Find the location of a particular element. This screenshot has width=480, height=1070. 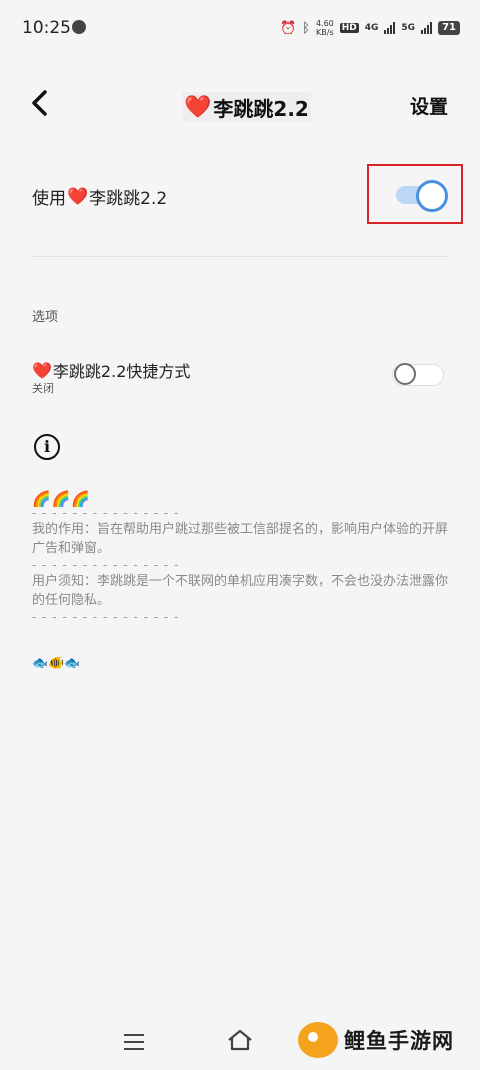

home-icon is located at coordinates (240, 1040).